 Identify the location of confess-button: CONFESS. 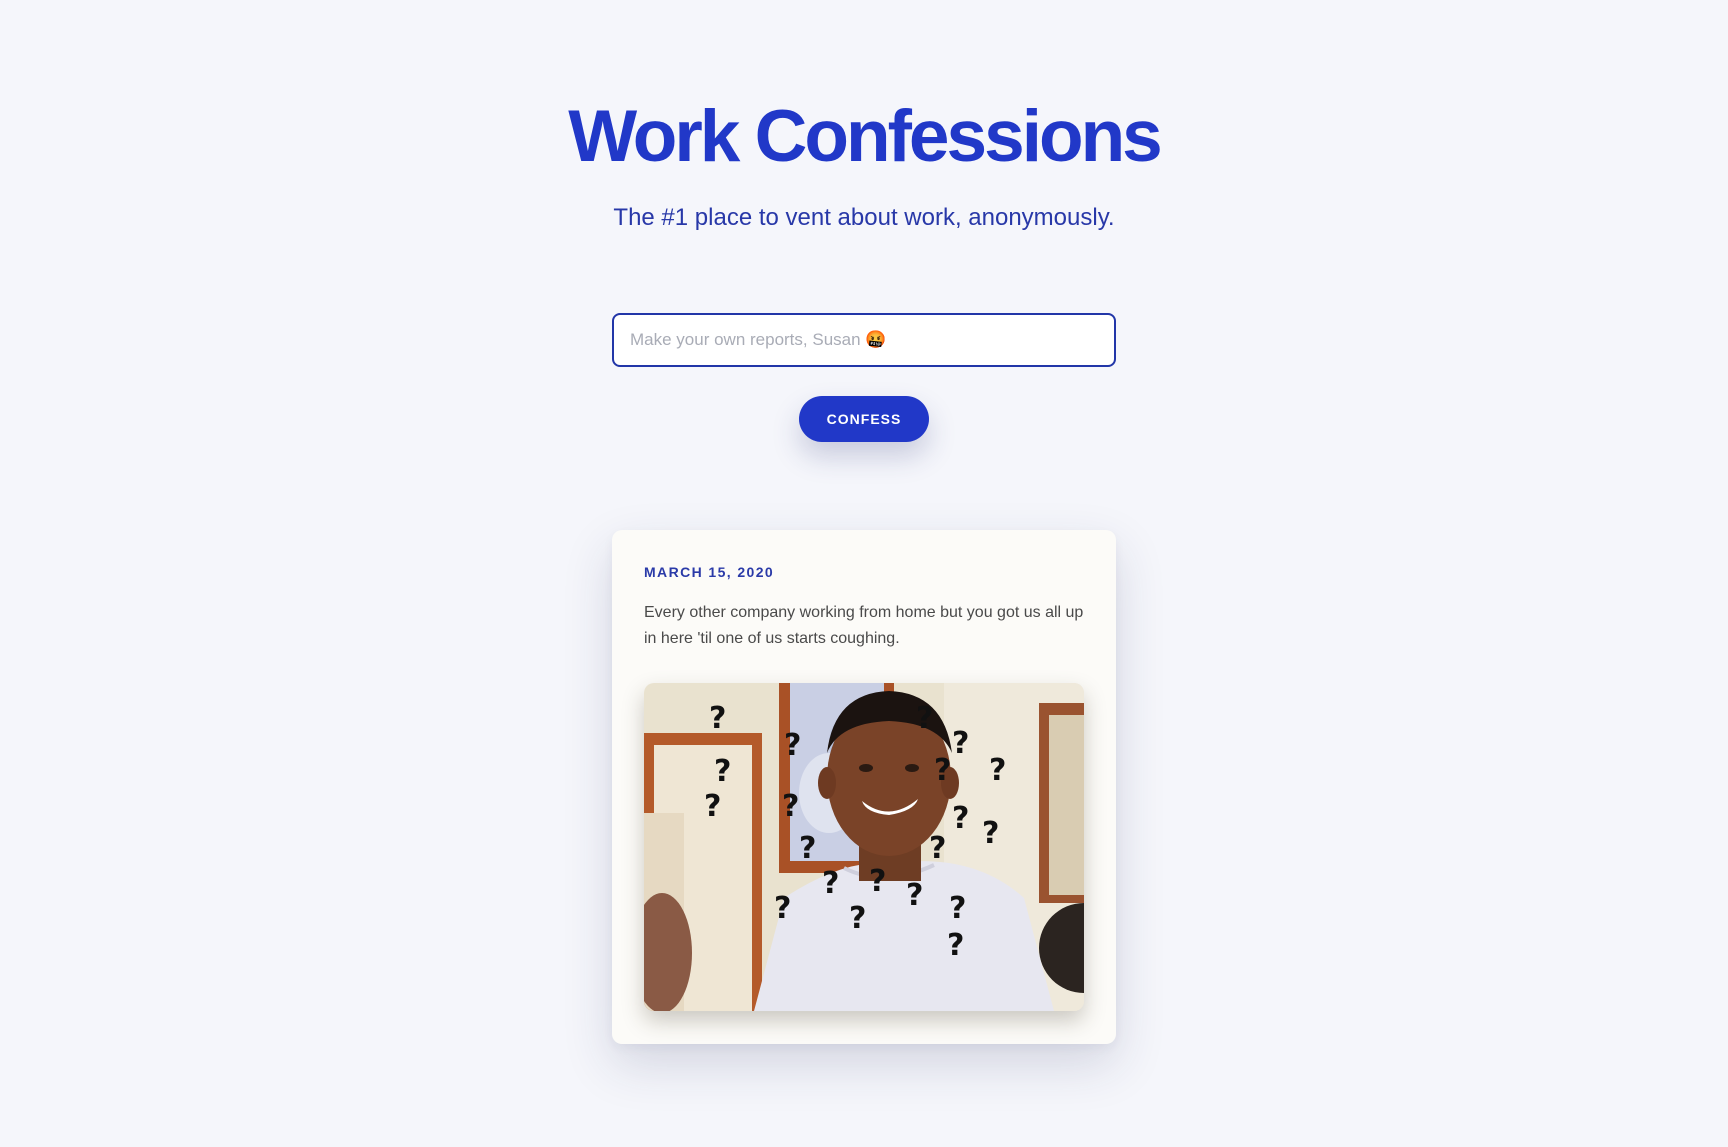
(864, 419).